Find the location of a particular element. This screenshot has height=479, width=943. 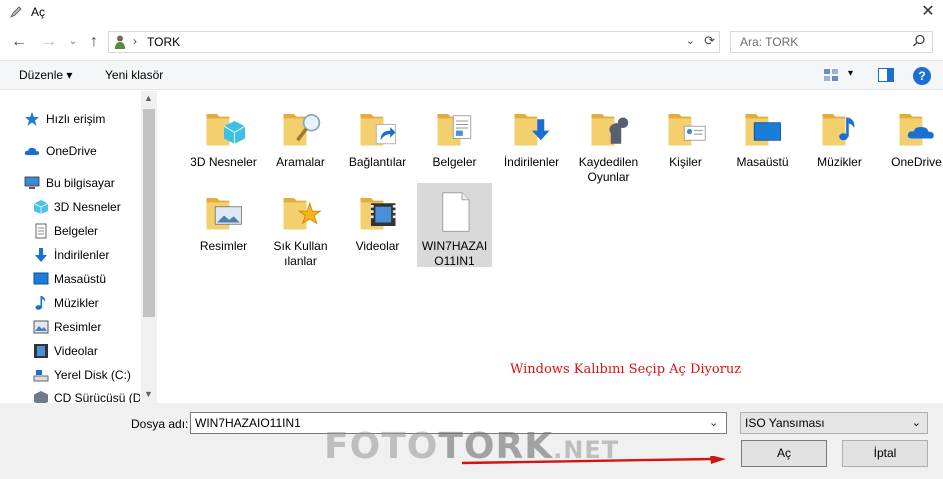

sidebar-item-pictures: Resimler is located at coordinates (70, 327).